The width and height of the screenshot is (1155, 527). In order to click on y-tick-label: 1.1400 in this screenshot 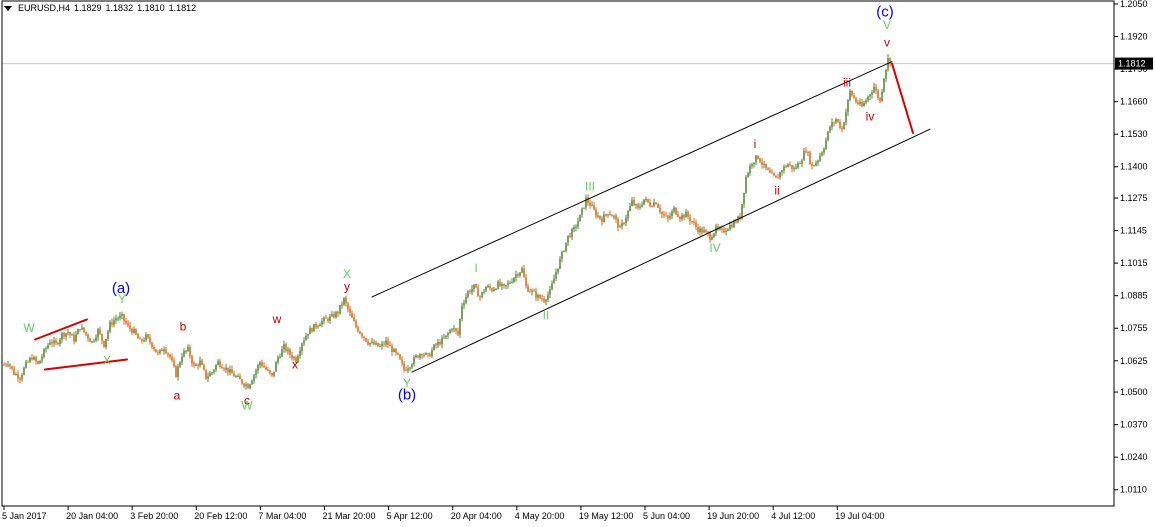, I will do `click(1134, 167)`.